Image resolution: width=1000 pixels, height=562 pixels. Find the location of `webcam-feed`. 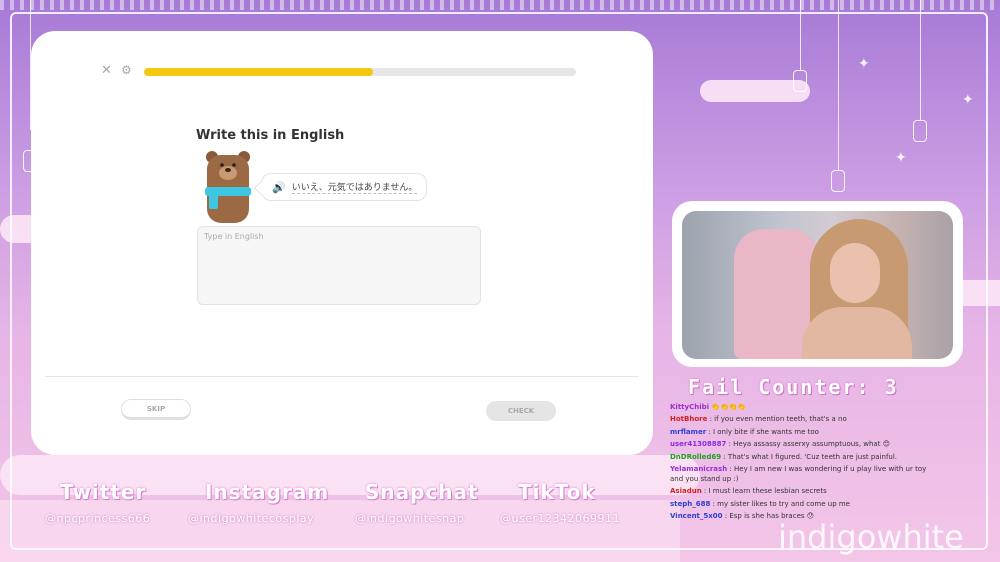

webcam-feed is located at coordinates (817, 285).